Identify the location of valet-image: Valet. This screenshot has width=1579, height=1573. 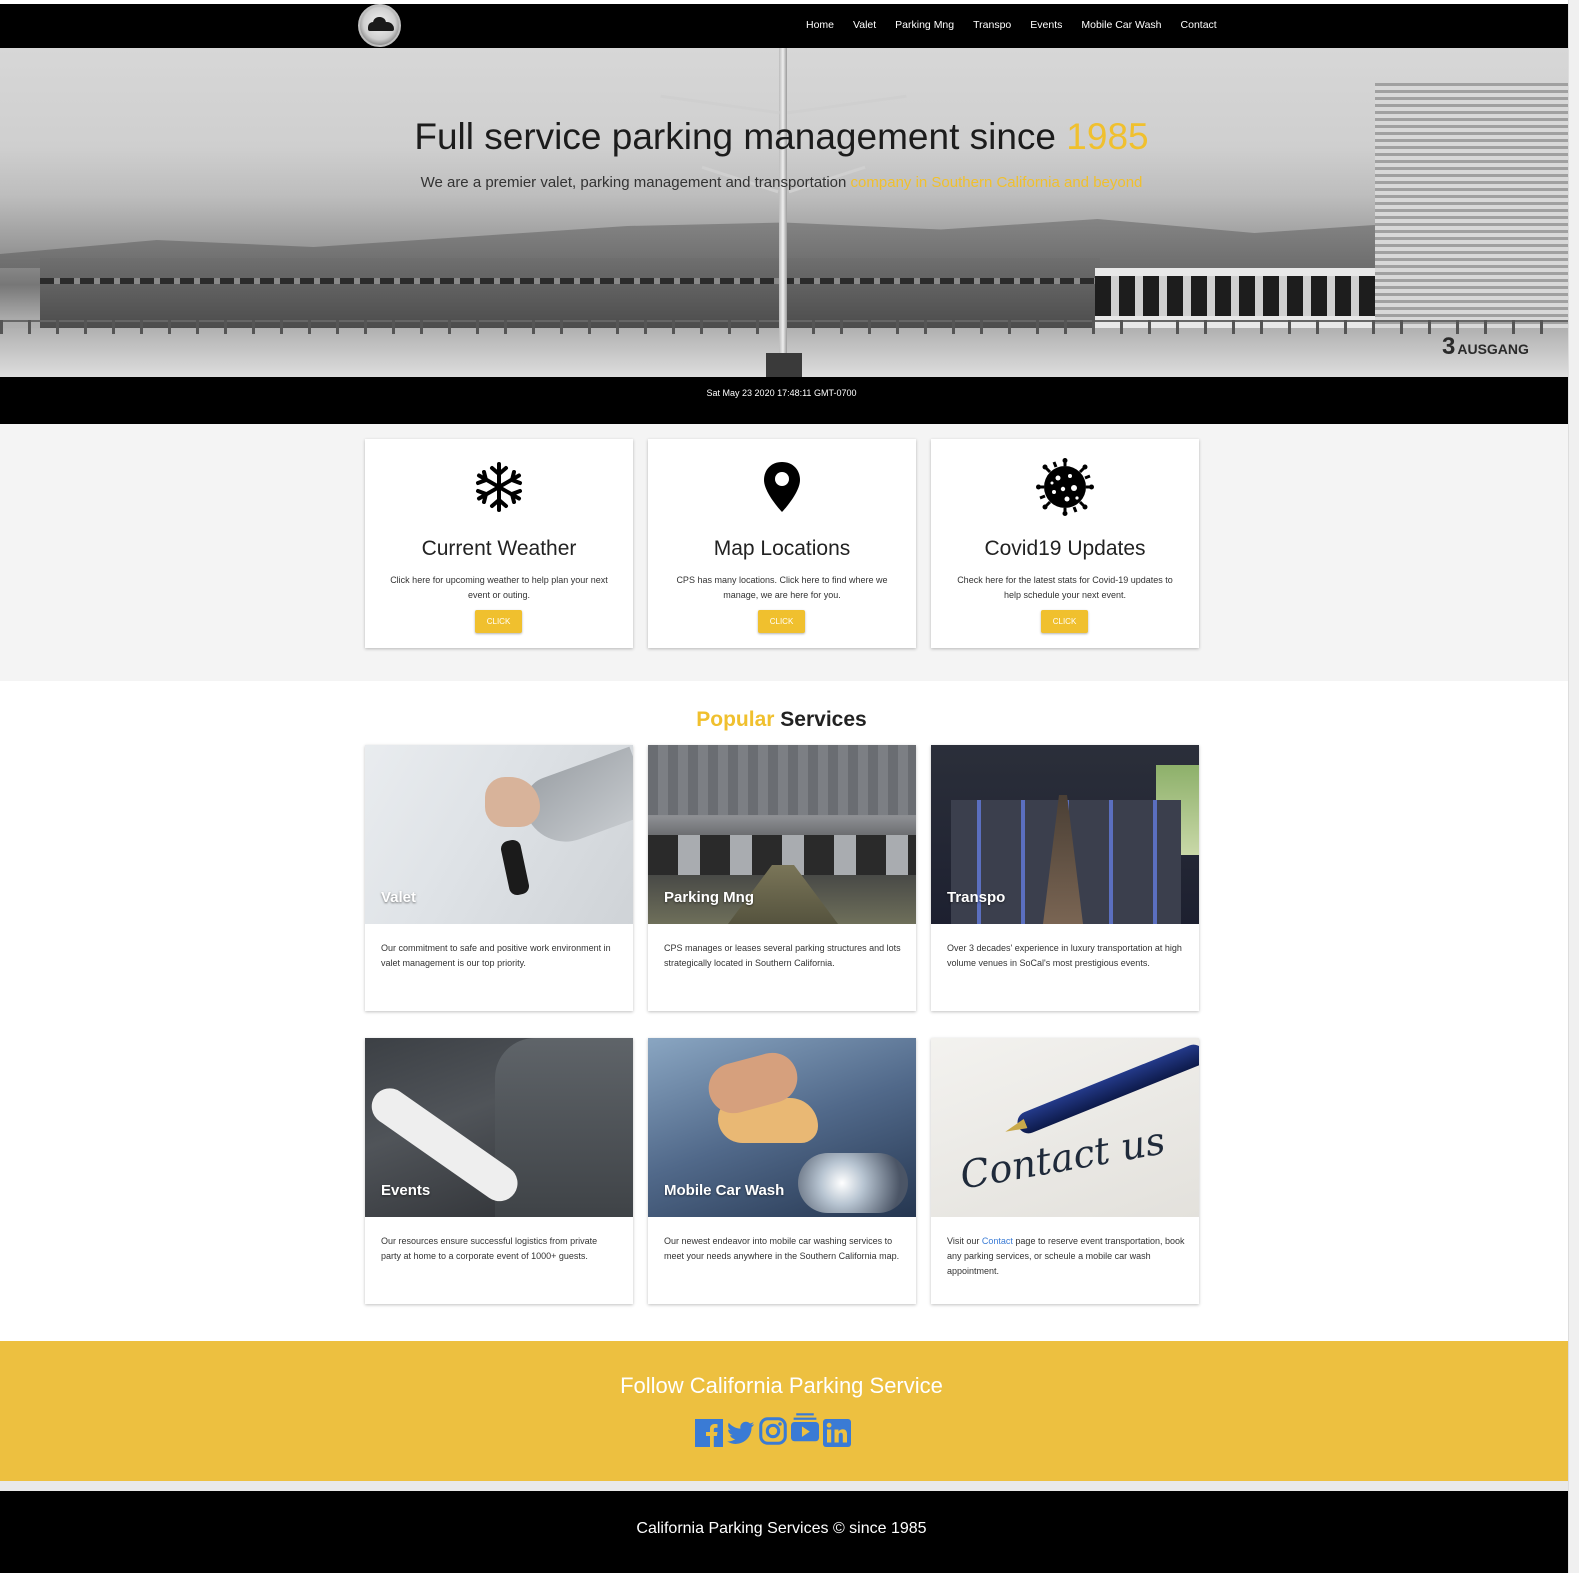
(499, 834).